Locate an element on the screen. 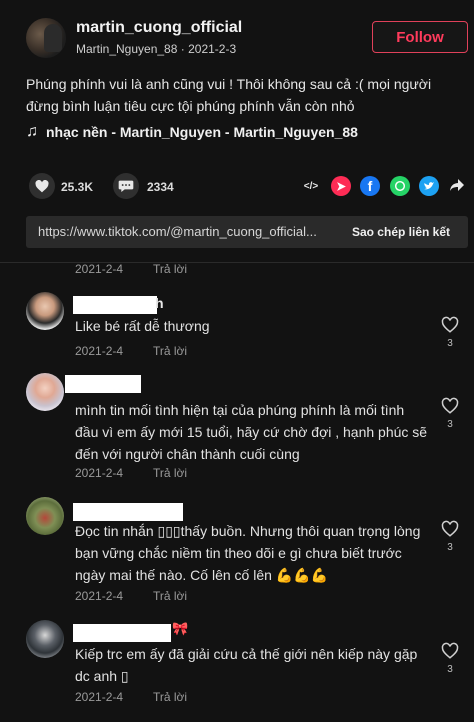 This screenshot has height=722, width=474. send-icon is located at coordinates (341, 186).